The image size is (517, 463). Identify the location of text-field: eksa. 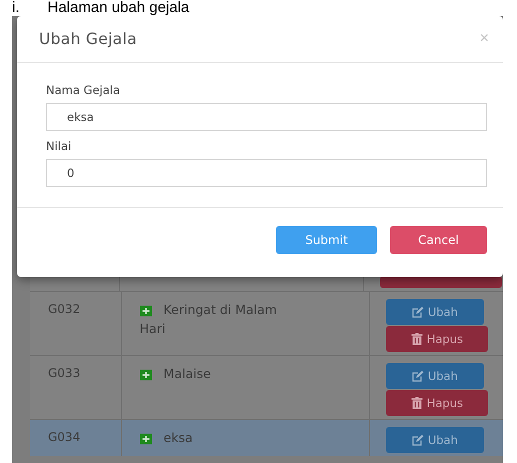
(266, 117).